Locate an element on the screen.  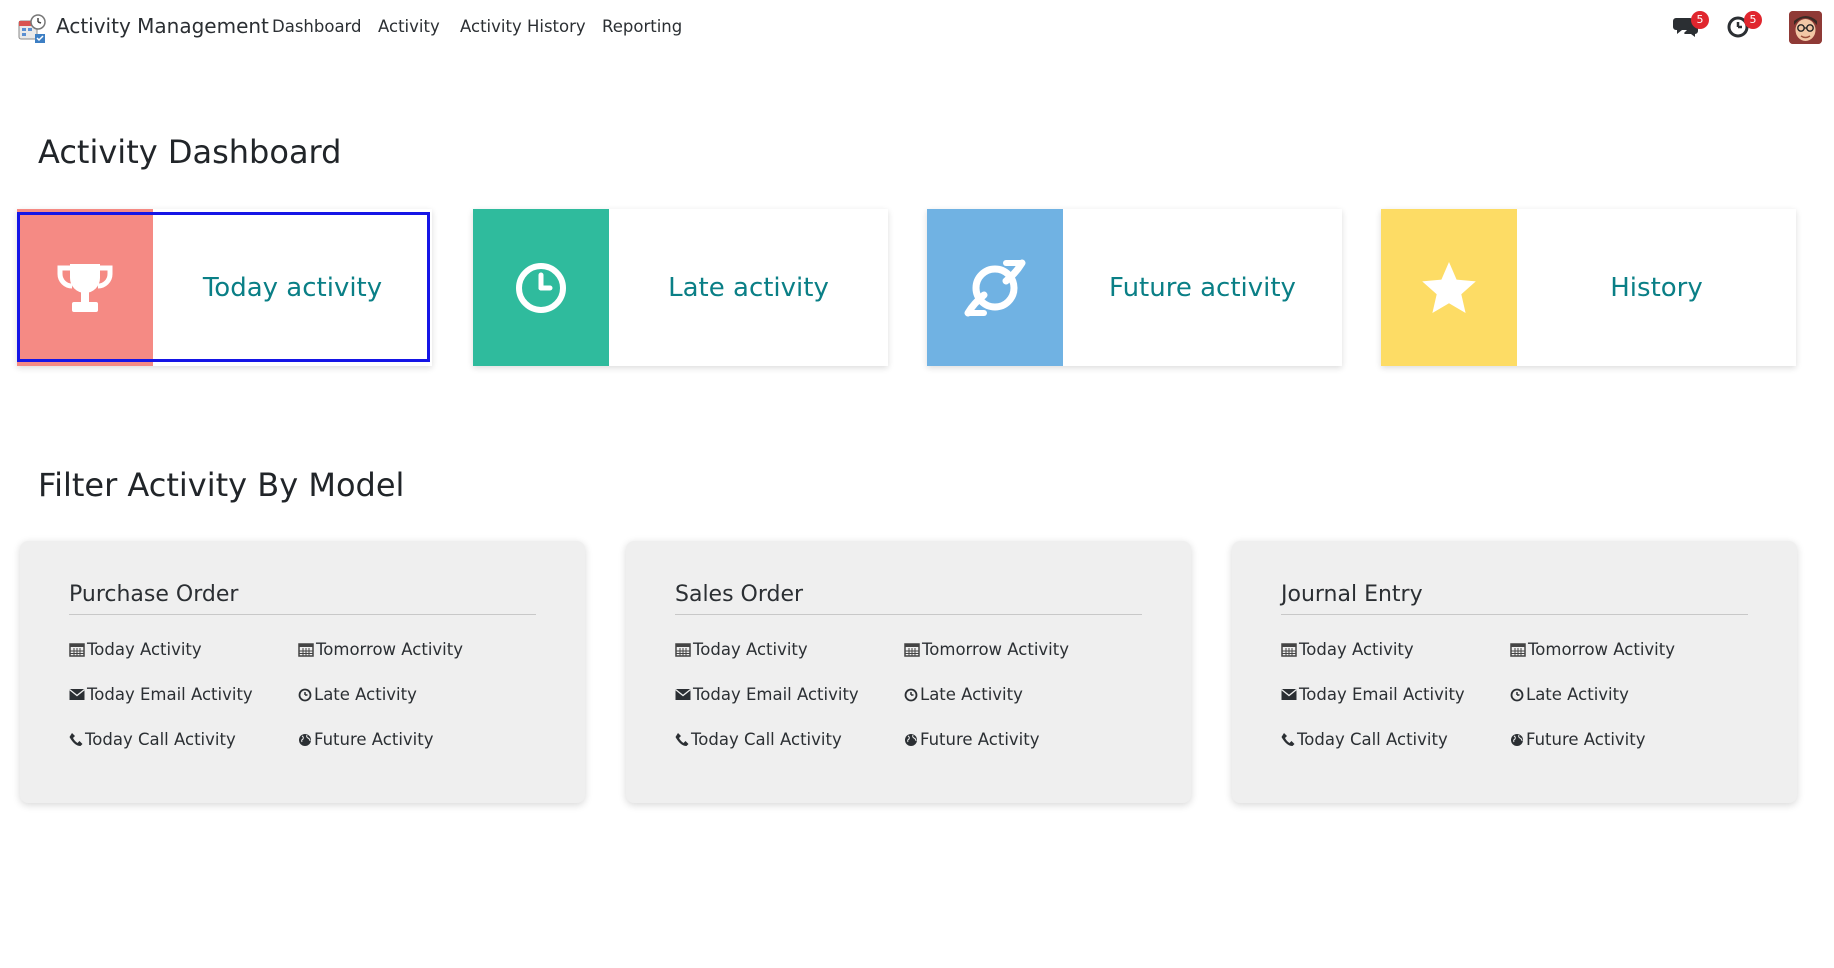
activities-button: 5 is located at coordinates (1744, 26).